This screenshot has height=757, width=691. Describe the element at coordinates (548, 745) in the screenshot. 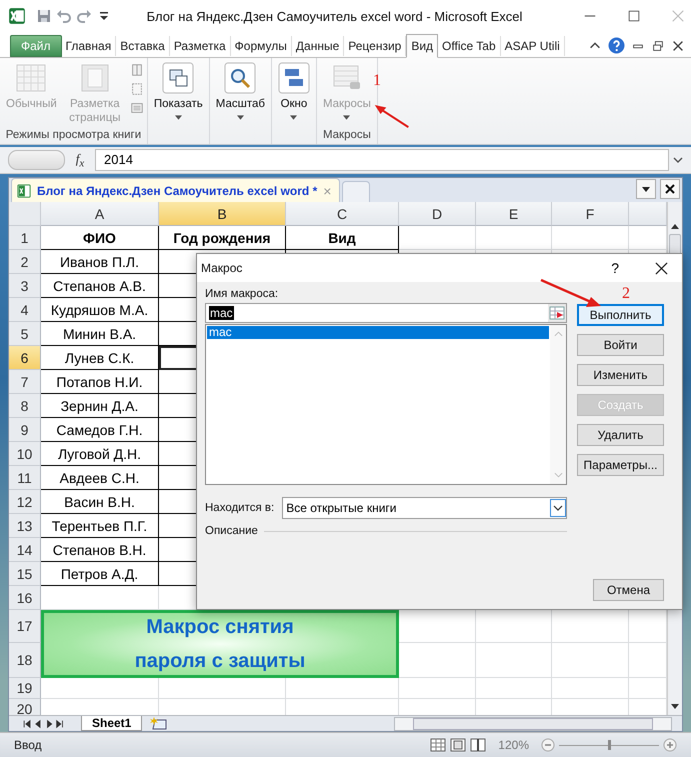

I see `zoom-out-icon` at that location.